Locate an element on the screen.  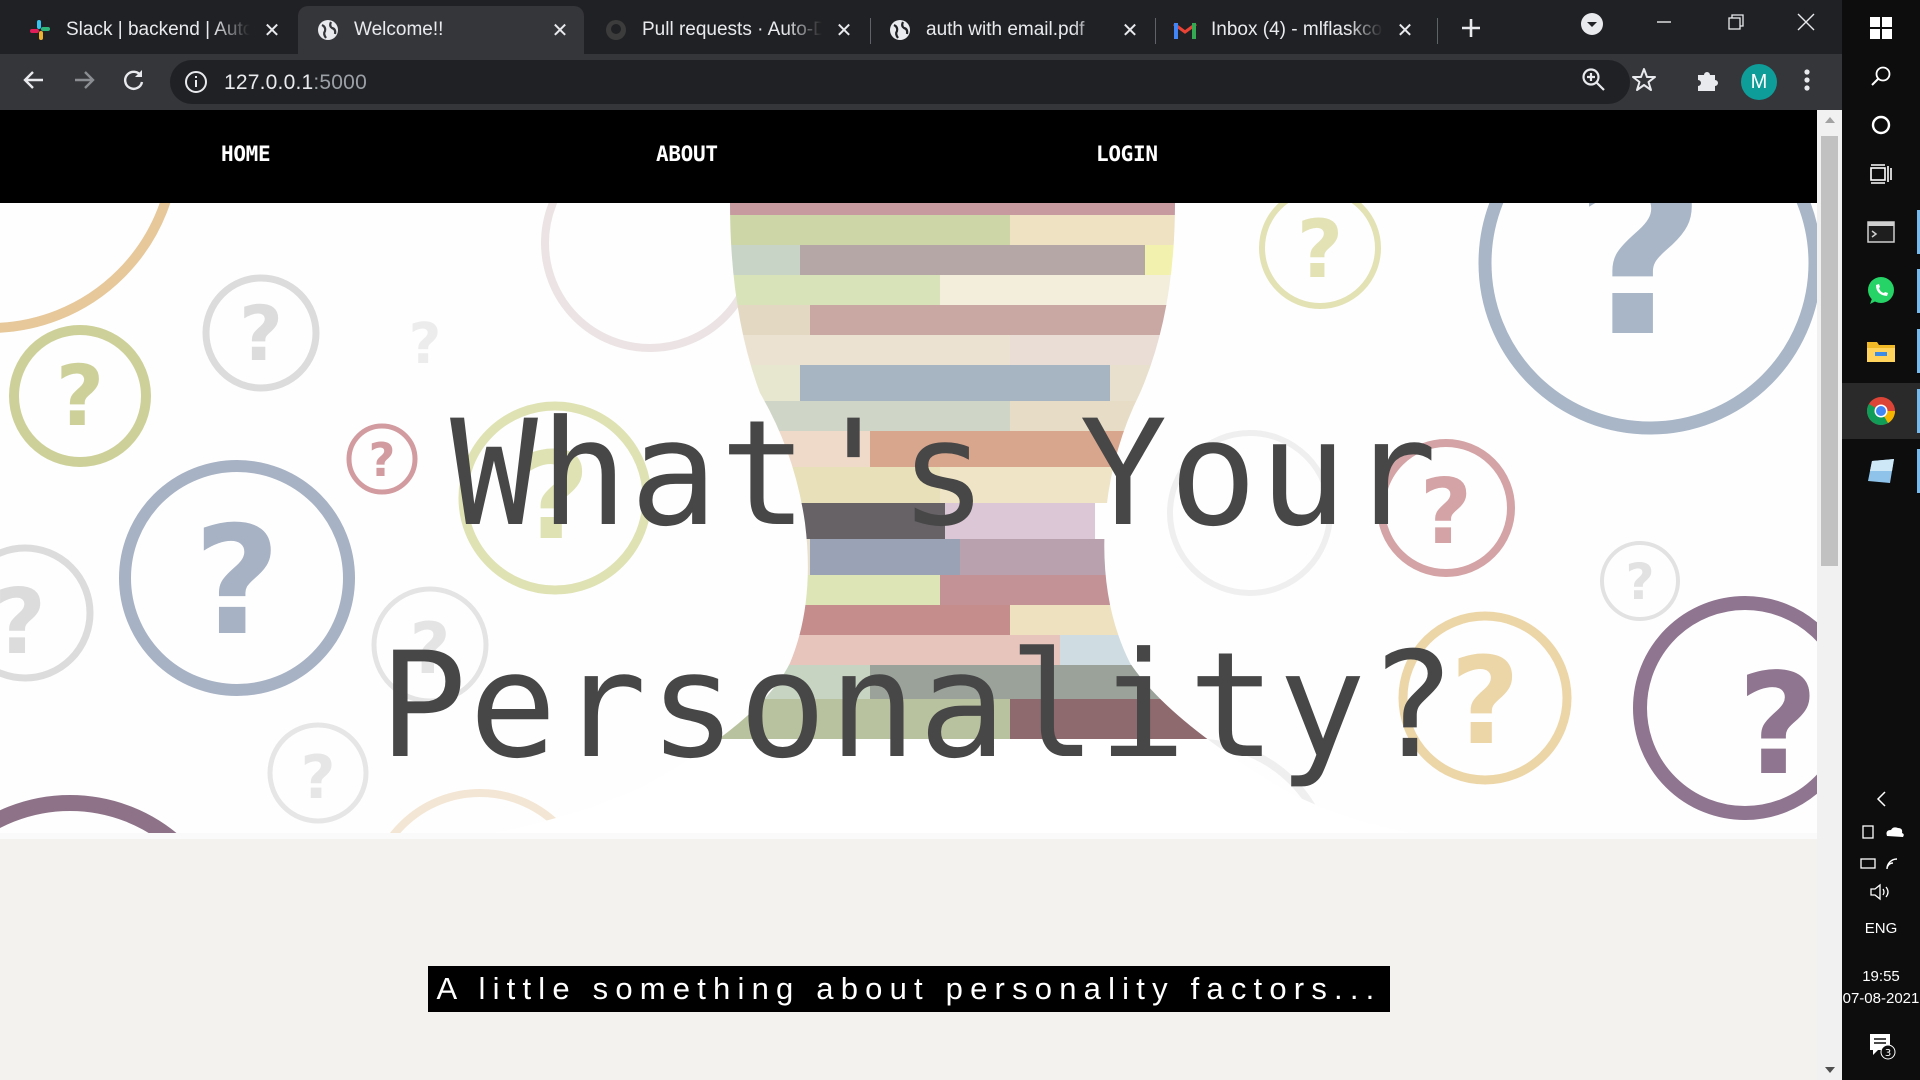
action-center-icon: 3 is located at coordinates (1881, 1047).